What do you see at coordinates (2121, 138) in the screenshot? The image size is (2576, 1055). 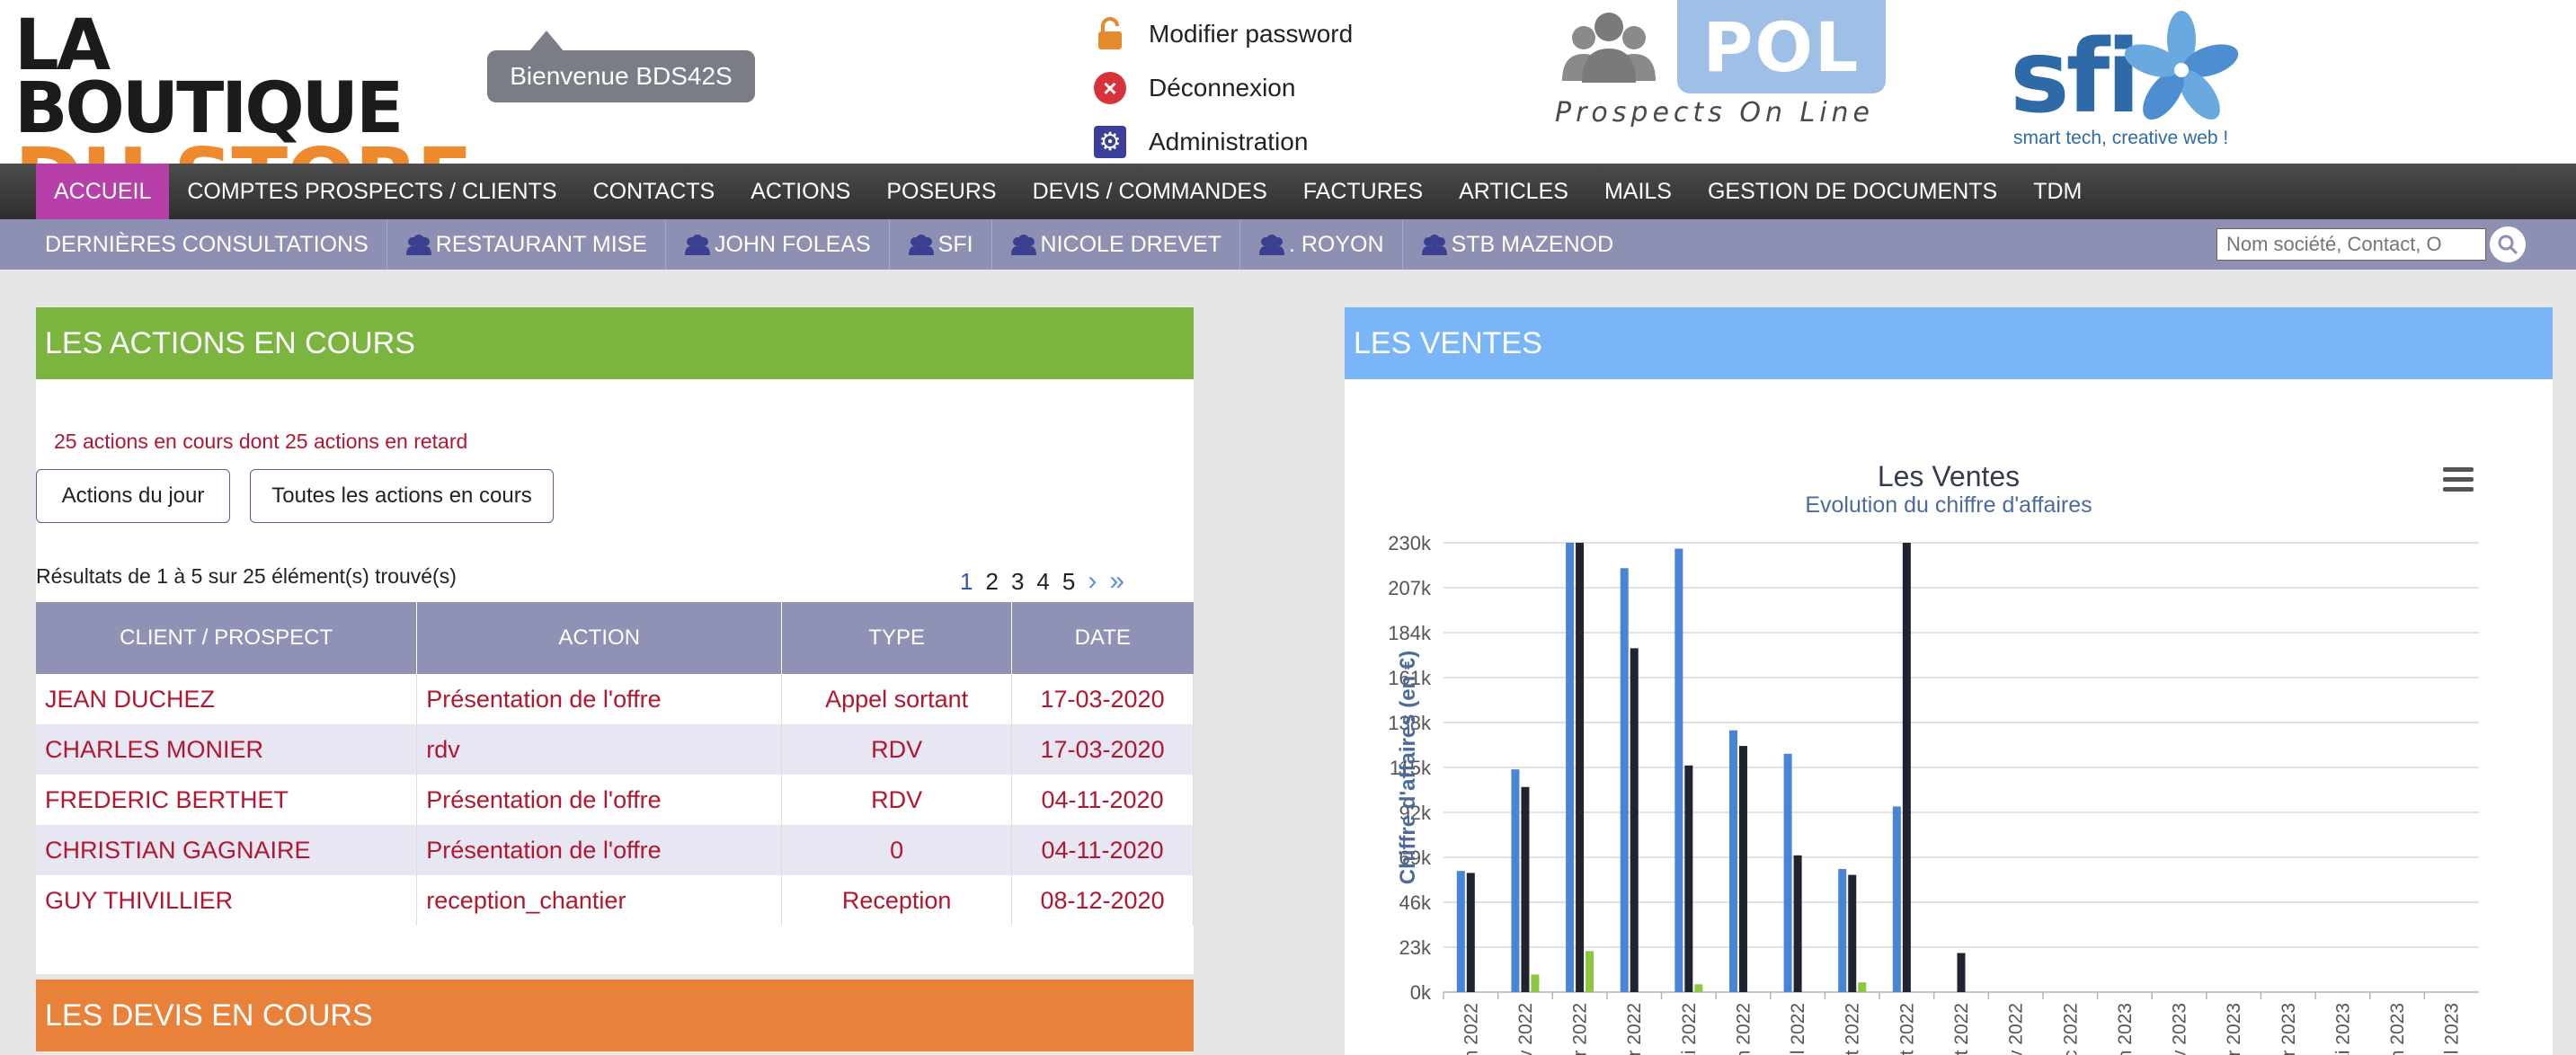 I see `sfi-tagline: smart tech, creative web !` at bounding box center [2121, 138].